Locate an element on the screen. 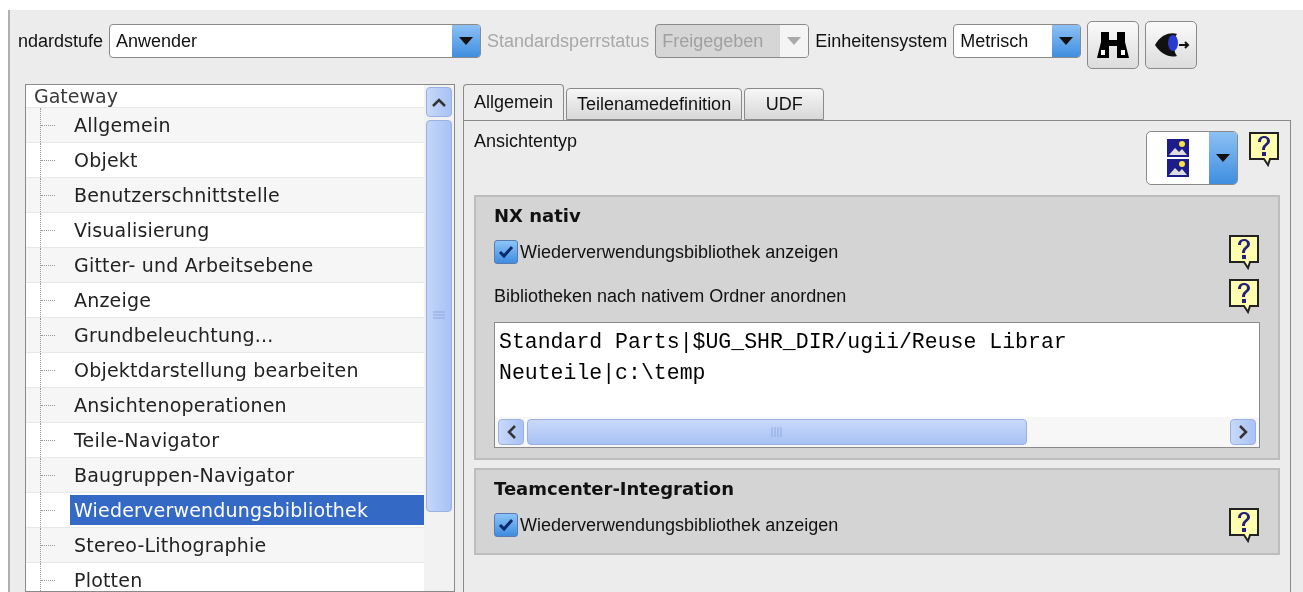 The width and height of the screenshot is (1303, 592). scroll-up-button is located at coordinates (439, 102).